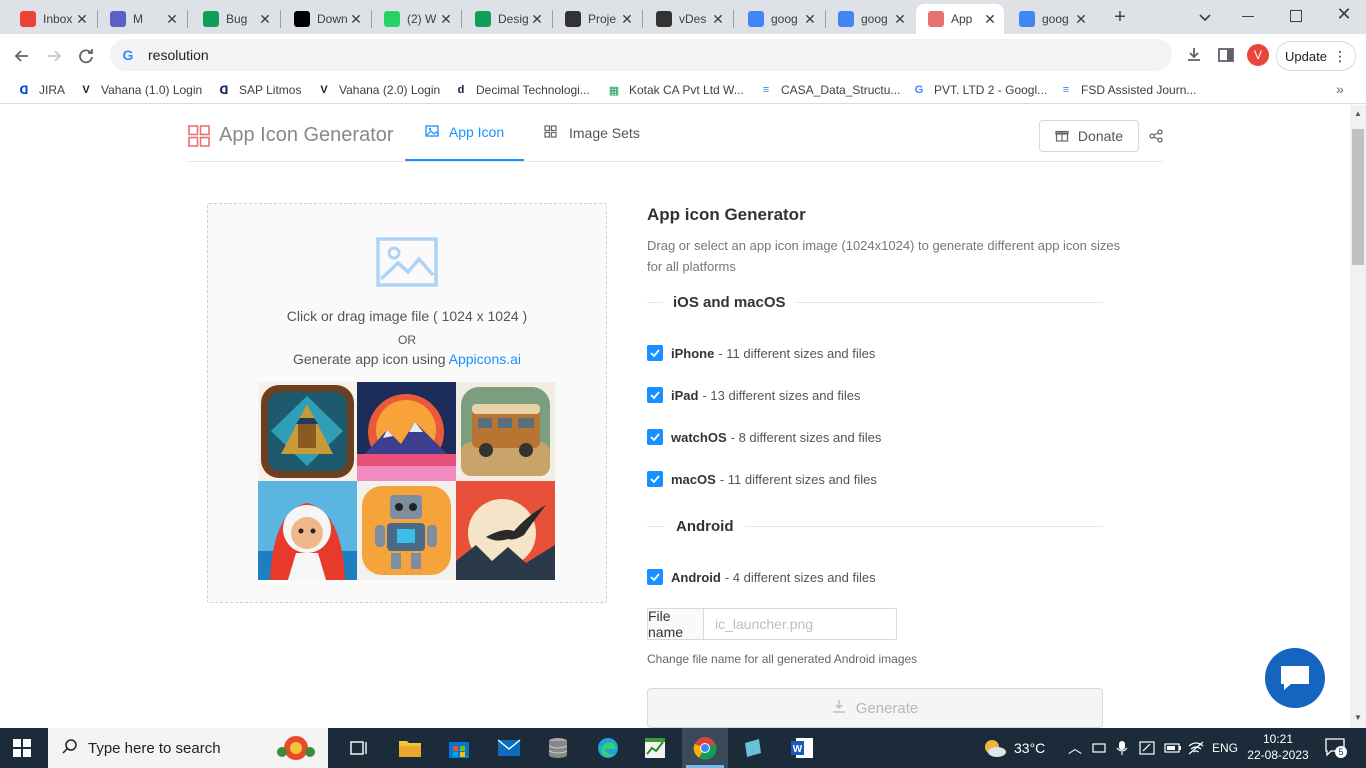 Image resolution: width=1366 pixels, height=768 pixels. Describe the element at coordinates (406, 530) in the screenshot. I see `sample-icon-robot` at that location.